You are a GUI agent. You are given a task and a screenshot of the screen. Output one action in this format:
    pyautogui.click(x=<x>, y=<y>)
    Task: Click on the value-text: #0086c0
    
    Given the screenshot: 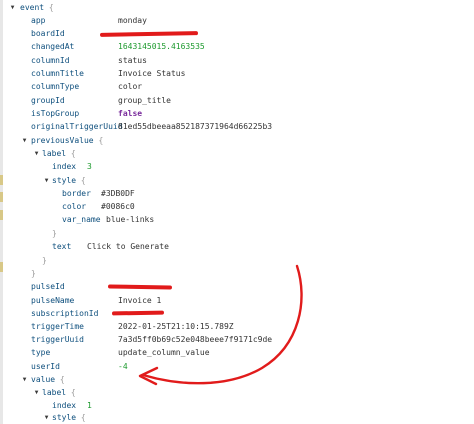 What is the action you would take?
    pyautogui.click(x=118, y=206)
    